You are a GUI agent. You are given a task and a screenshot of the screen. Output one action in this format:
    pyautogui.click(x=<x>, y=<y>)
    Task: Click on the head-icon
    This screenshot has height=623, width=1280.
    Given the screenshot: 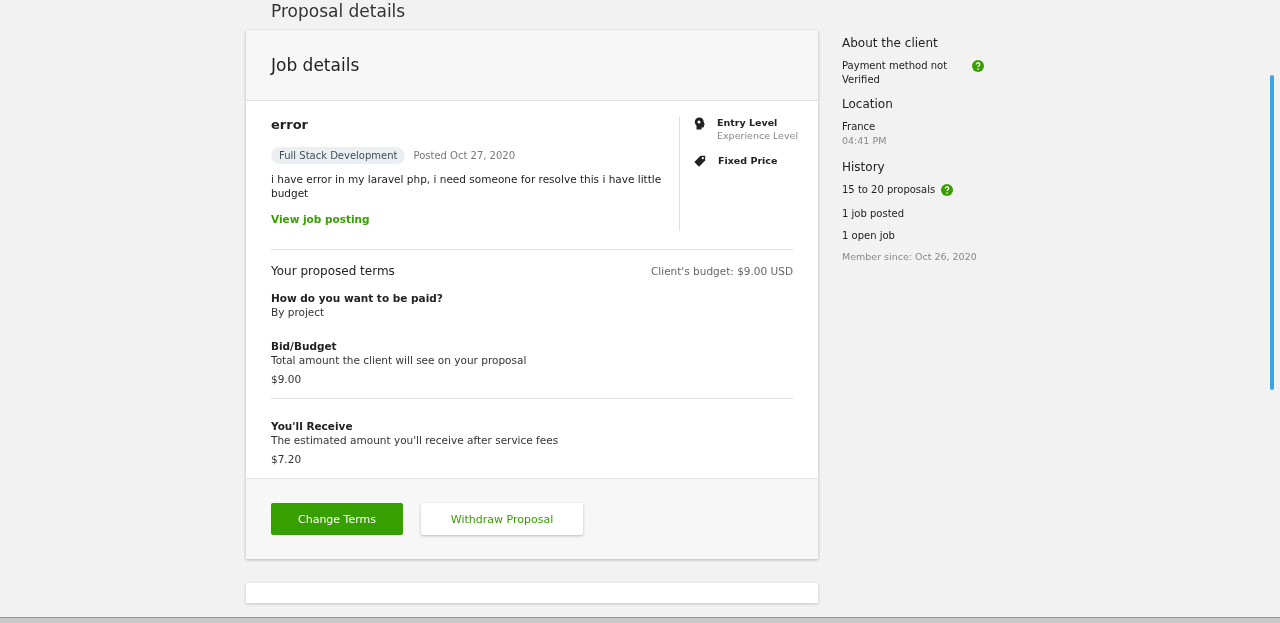 What is the action you would take?
    pyautogui.click(x=699, y=123)
    